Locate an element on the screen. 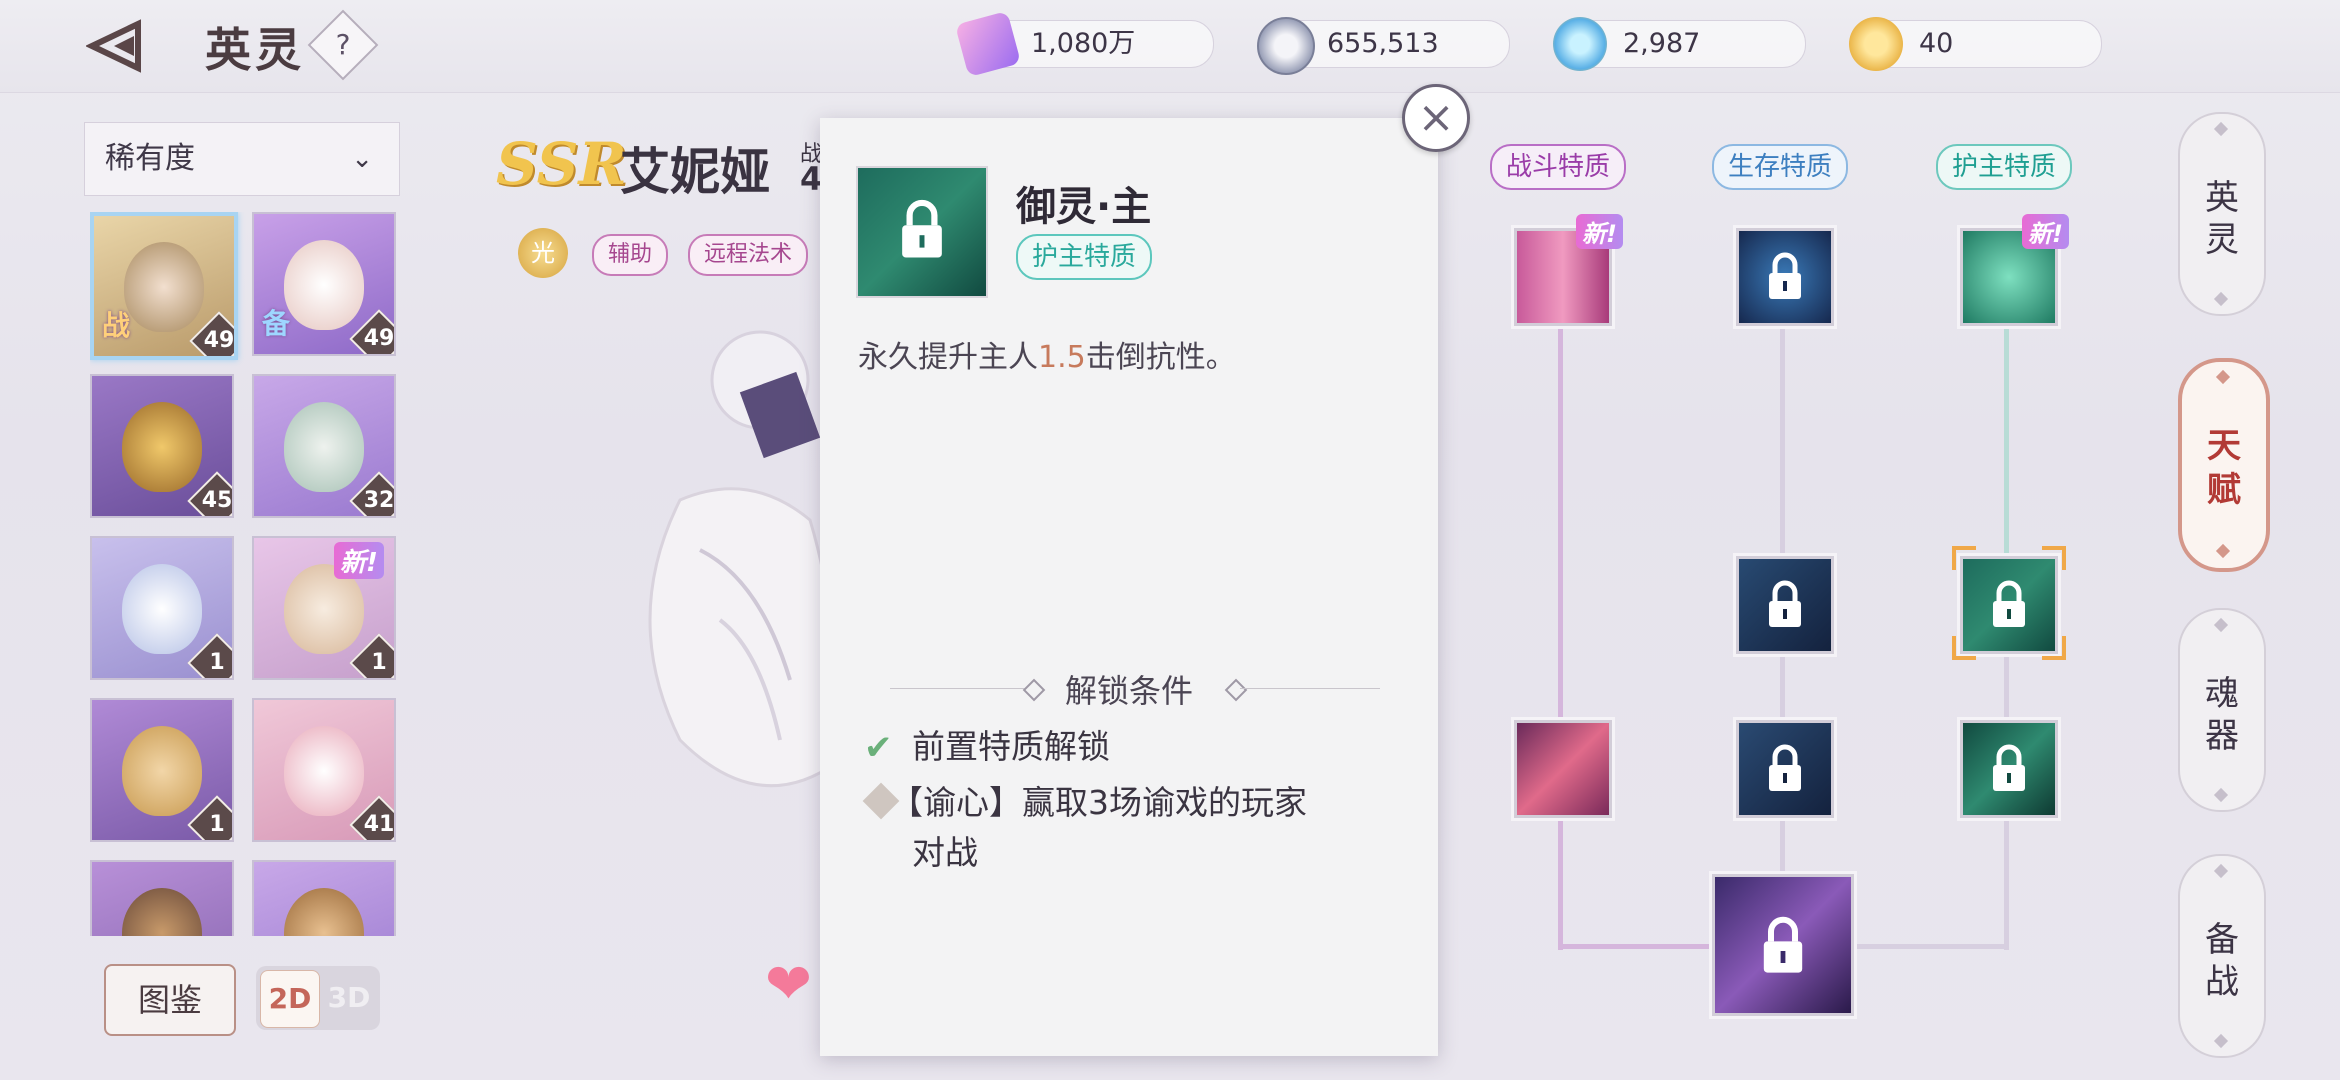 The height and width of the screenshot is (1080, 2340). help-button: ? is located at coordinates (343, 45).